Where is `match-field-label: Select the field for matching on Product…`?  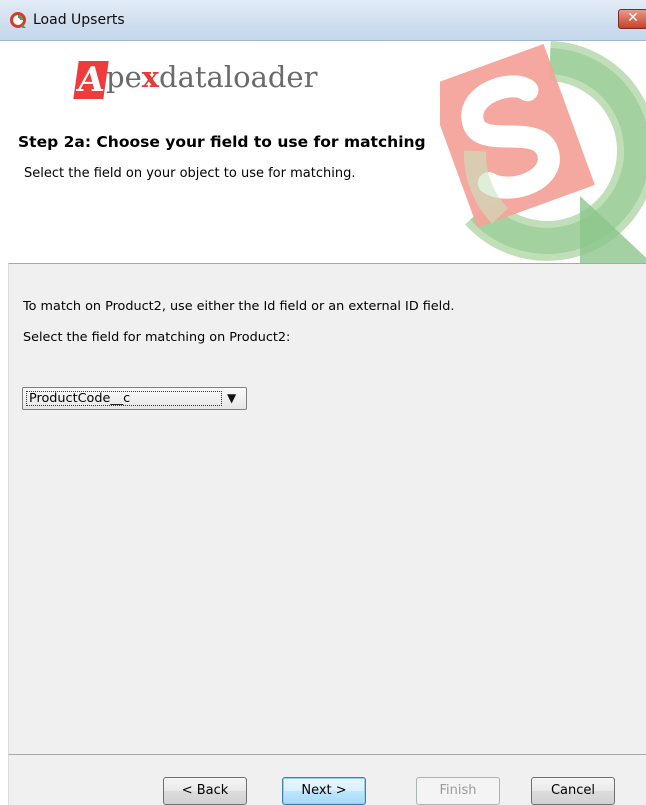 match-field-label: Select the field for matching on Product… is located at coordinates (157, 337).